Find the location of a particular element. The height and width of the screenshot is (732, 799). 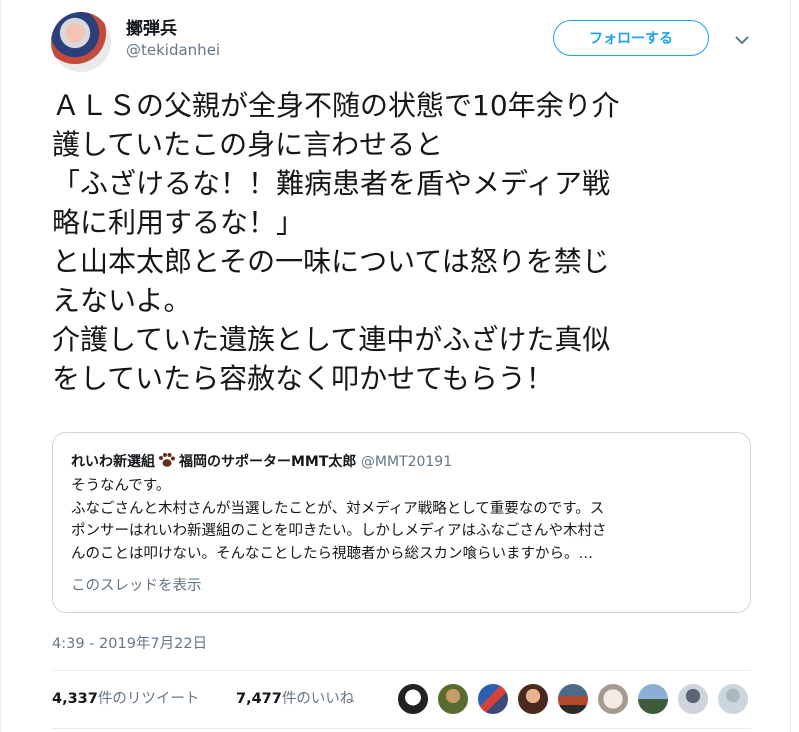

retweets-stat: 4,337件のリツイート is located at coordinates (125, 697).